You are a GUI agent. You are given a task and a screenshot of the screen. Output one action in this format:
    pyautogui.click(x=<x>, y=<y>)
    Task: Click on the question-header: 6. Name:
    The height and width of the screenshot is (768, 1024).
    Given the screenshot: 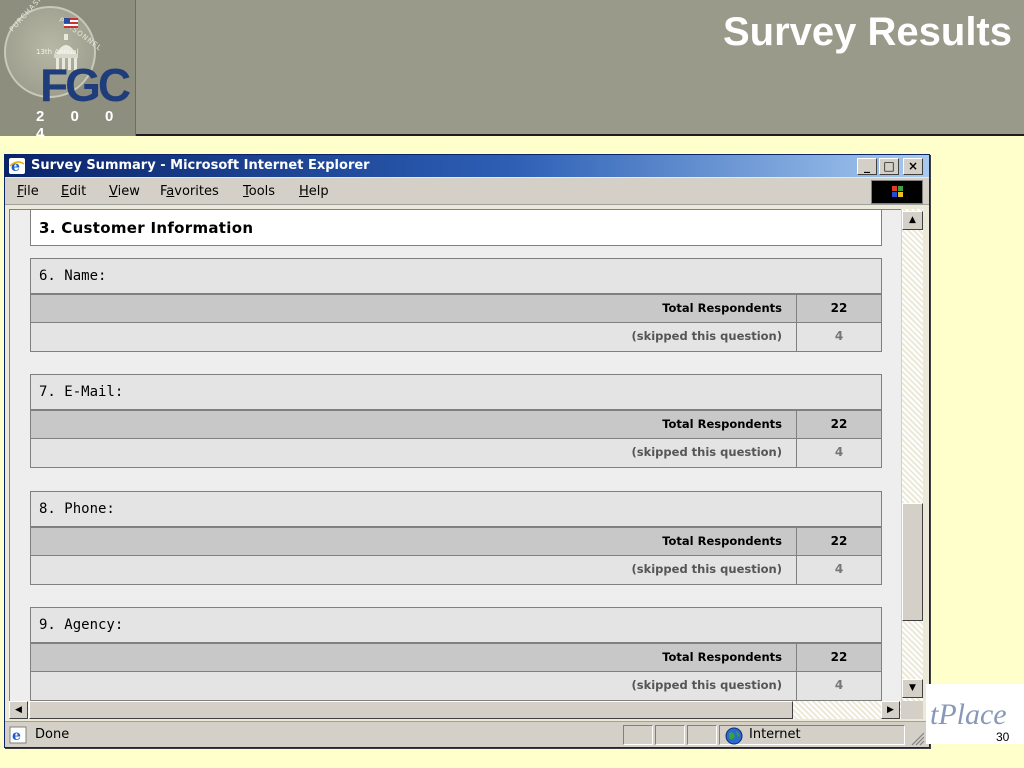 What is the action you would take?
    pyautogui.click(x=456, y=276)
    